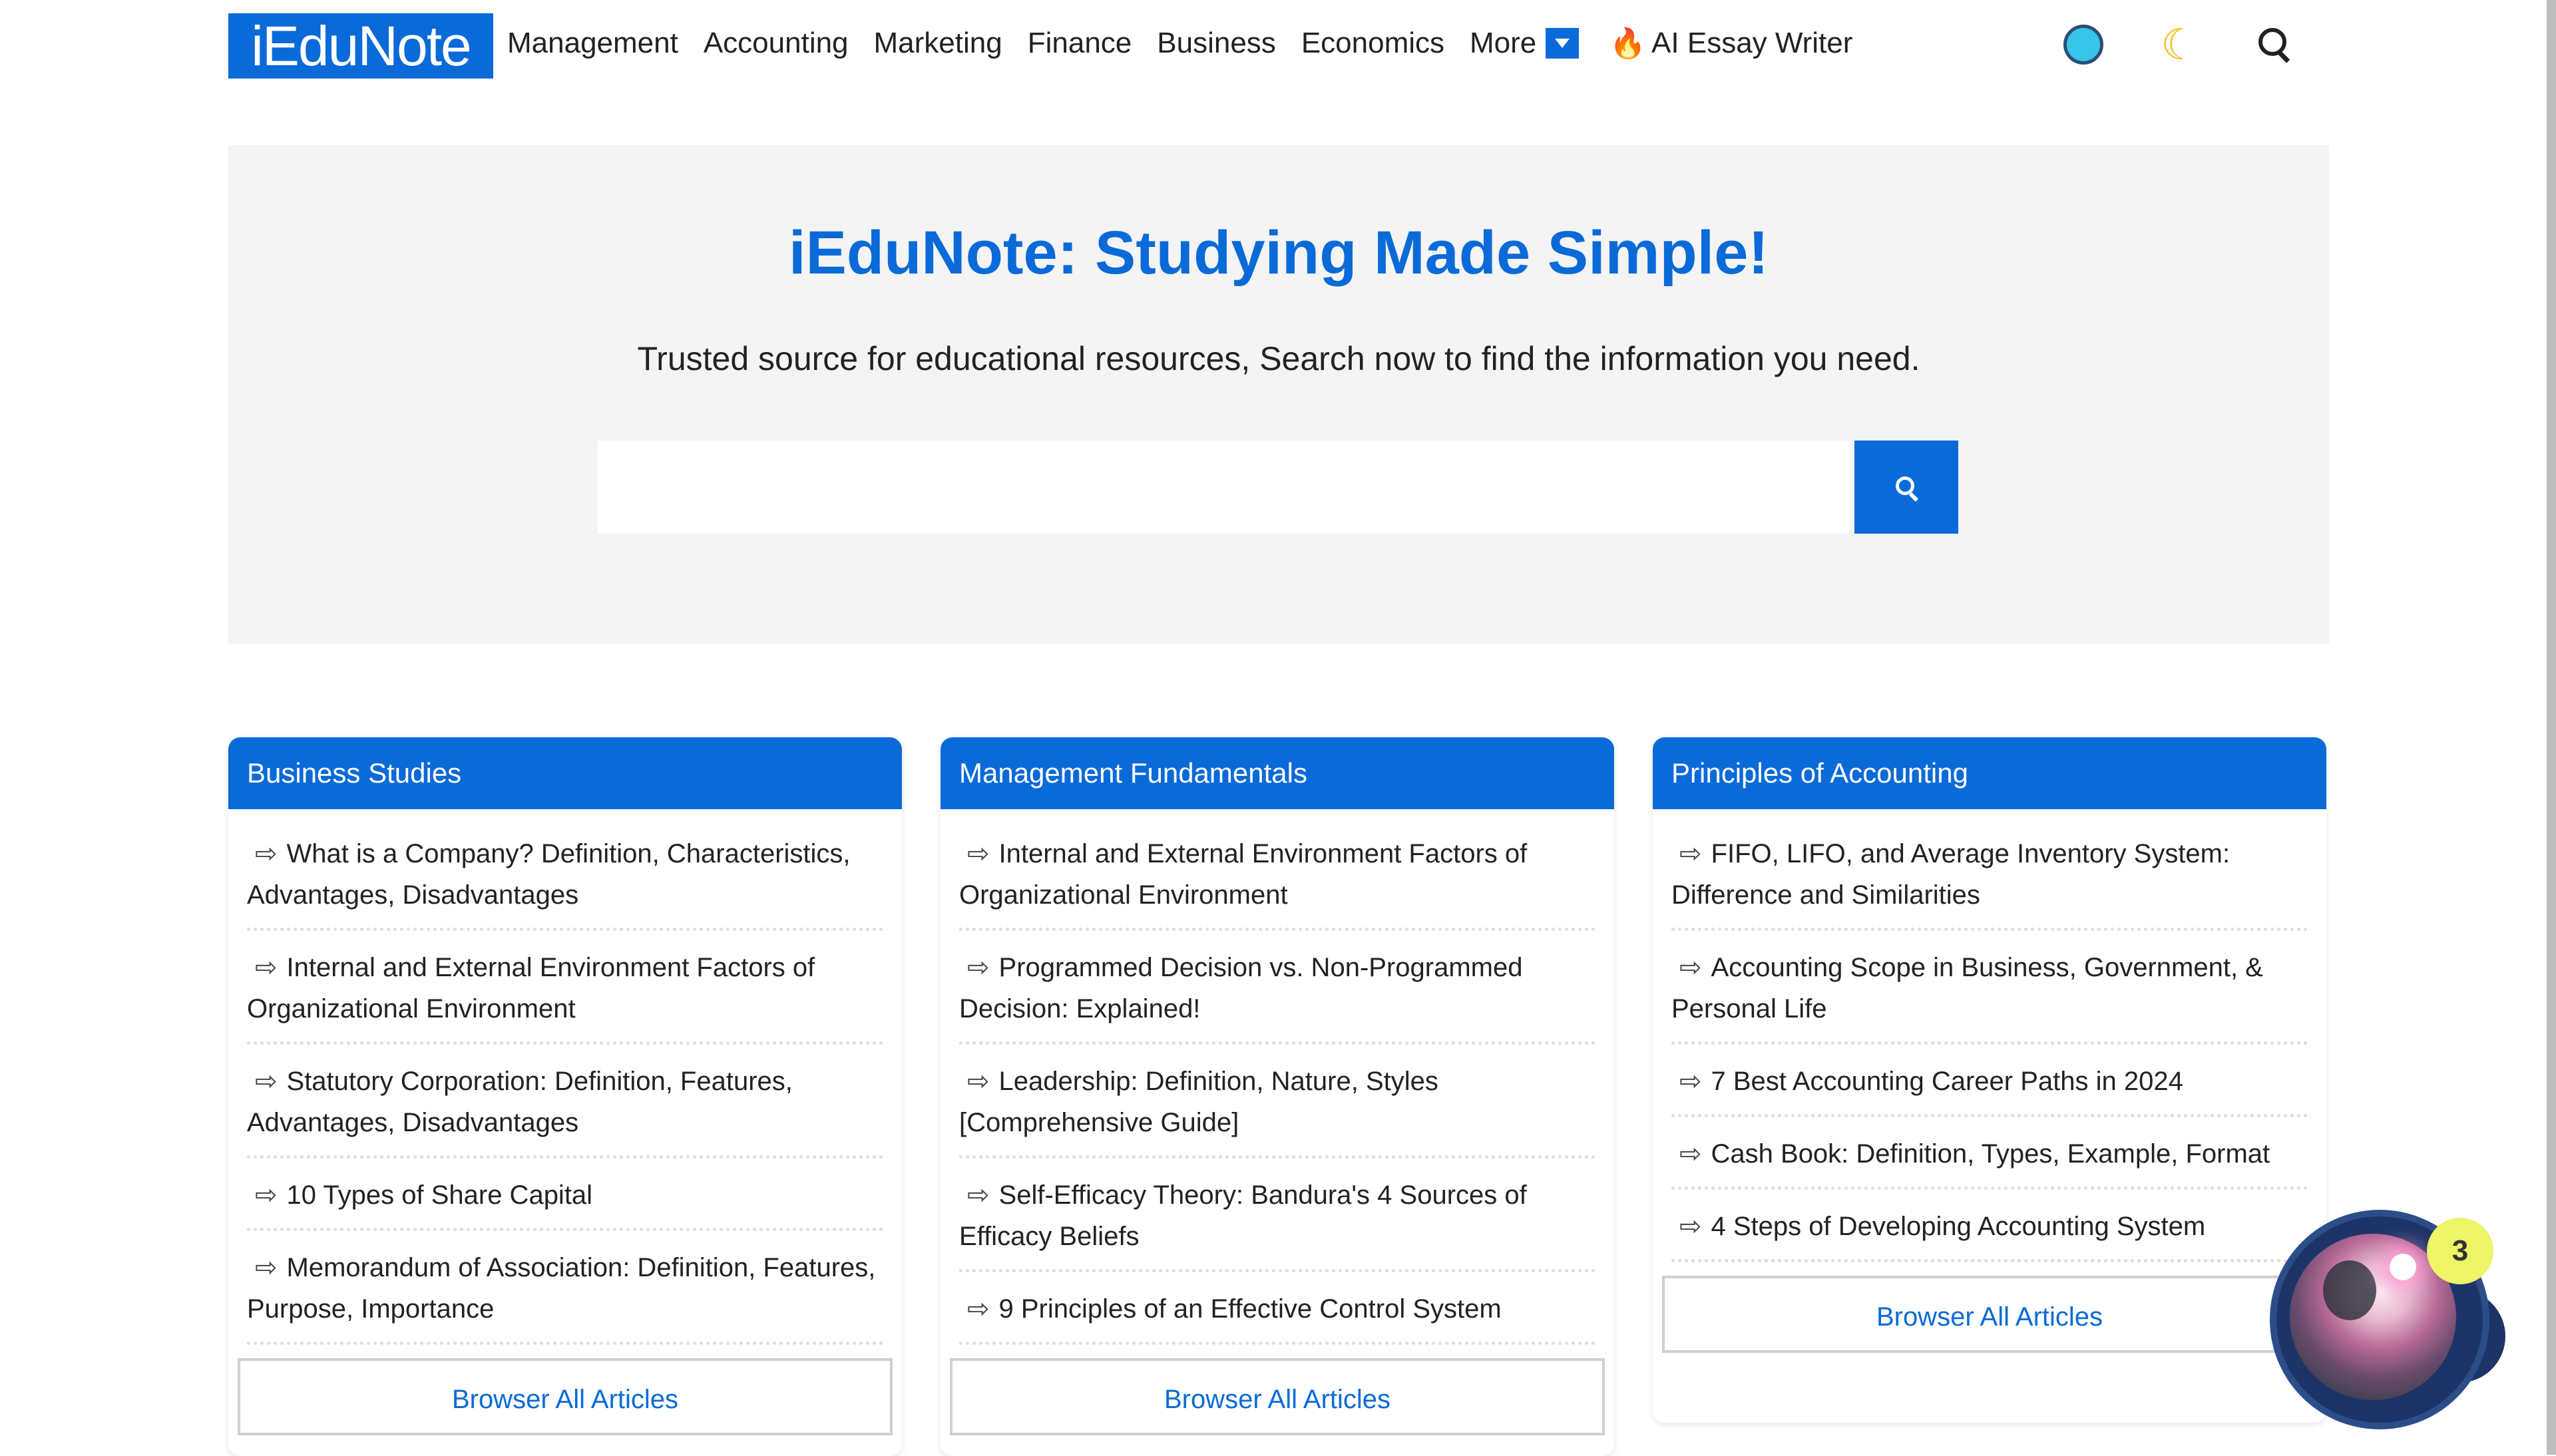 This screenshot has height=1456, width=2556. I want to click on search-button, so click(1906, 487).